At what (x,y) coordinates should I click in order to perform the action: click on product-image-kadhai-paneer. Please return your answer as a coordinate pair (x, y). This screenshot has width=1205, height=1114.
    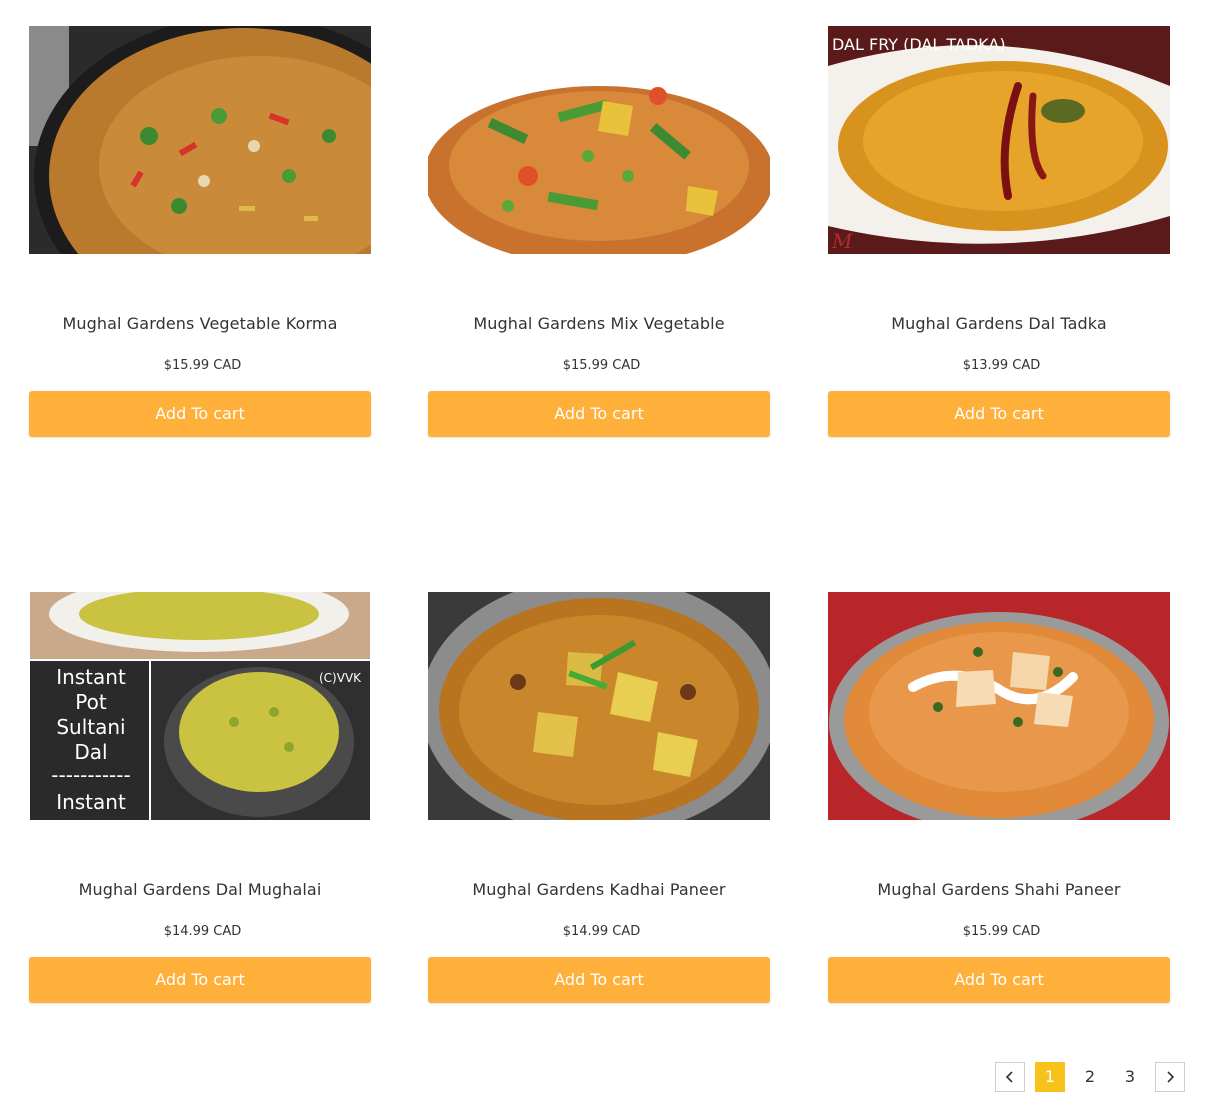
    Looking at the image, I should click on (599, 706).